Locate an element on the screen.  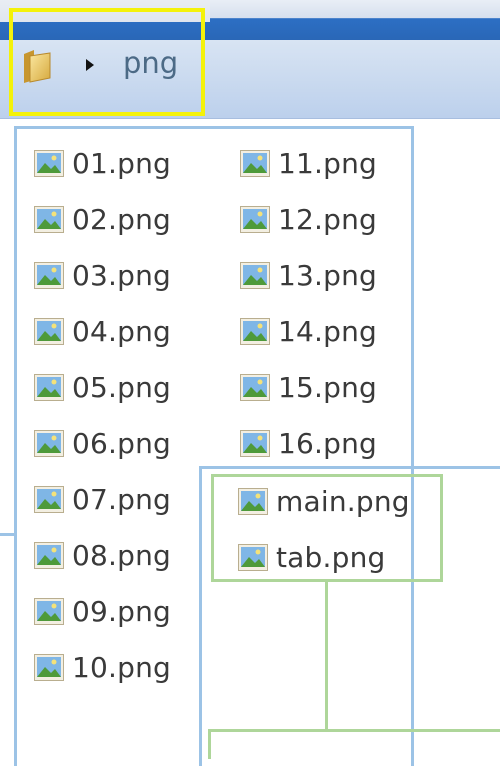
annotation-frame-green-bottom is located at coordinates (354, 744).